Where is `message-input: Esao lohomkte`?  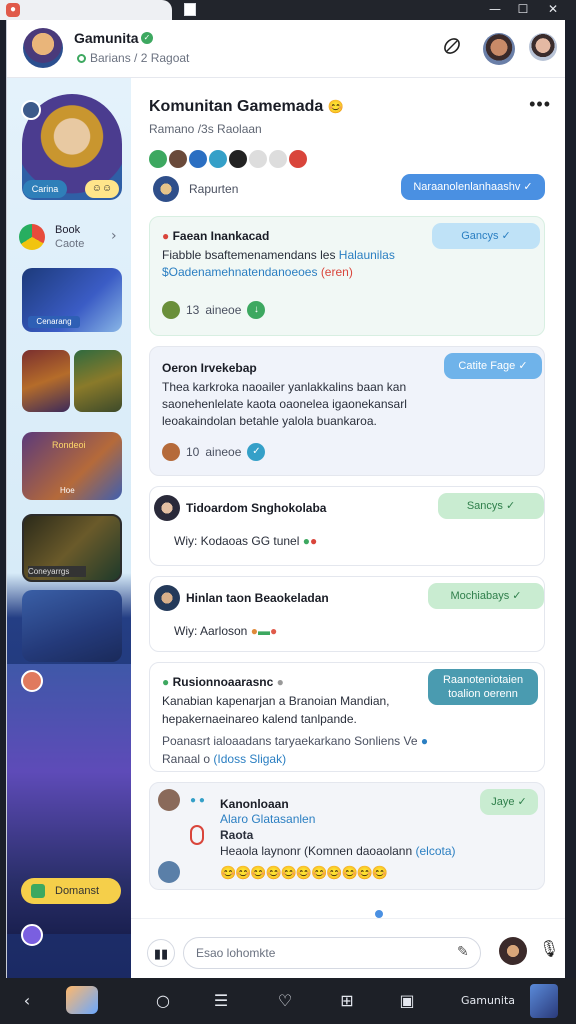 message-input: Esao lohomkte is located at coordinates (332, 953).